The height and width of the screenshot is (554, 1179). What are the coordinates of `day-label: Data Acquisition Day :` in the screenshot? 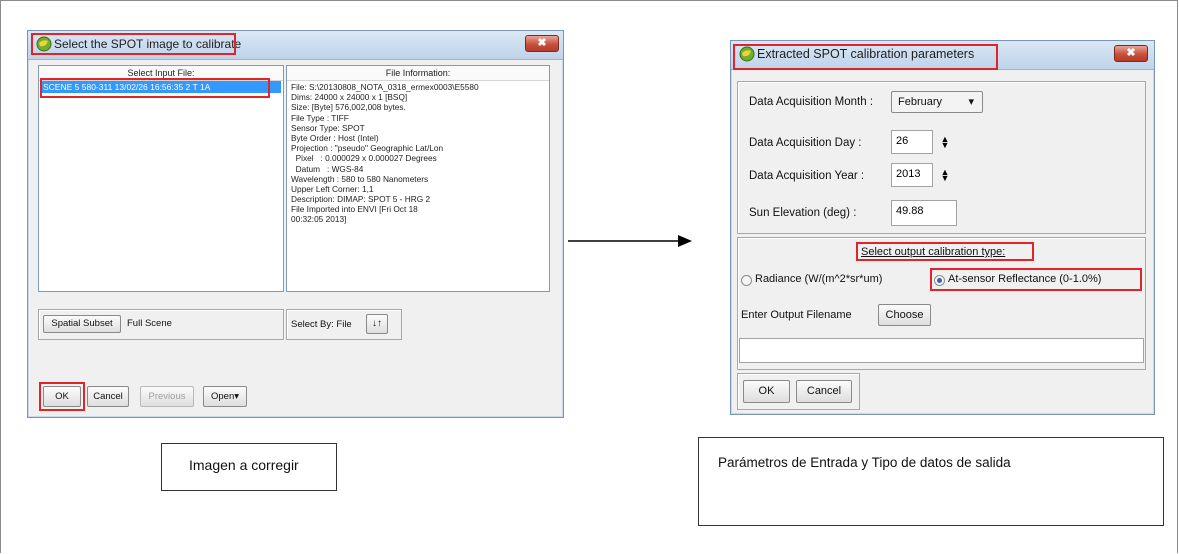 It's located at (805, 143).